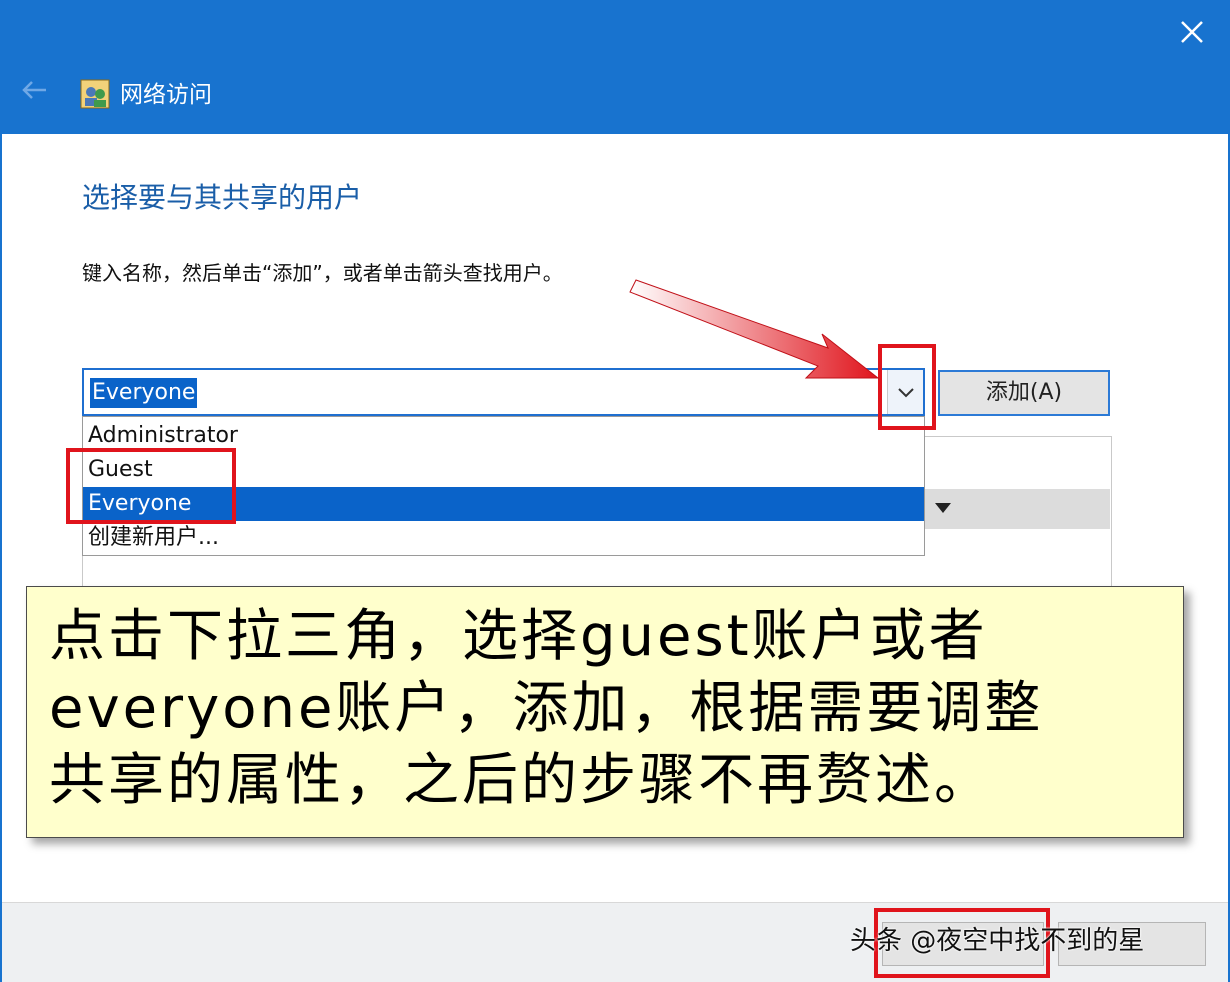  I want to click on back-arrow-icon, so click(34, 90).